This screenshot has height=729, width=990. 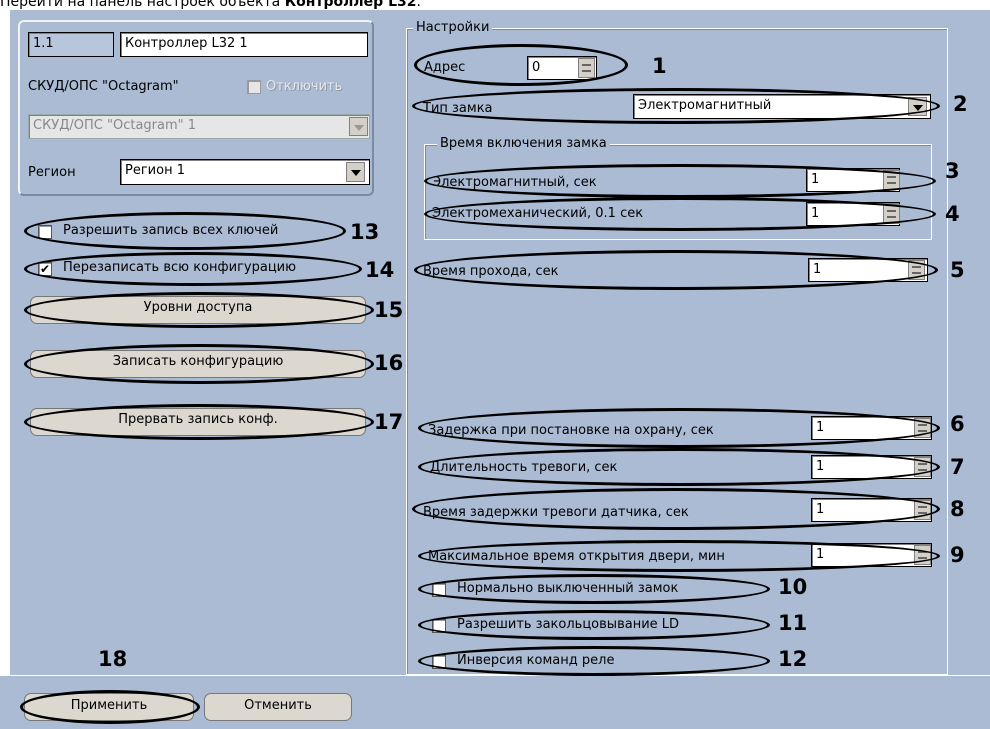 What do you see at coordinates (952, 171) in the screenshot?
I see `callout-3: 3` at bounding box center [952, 171].